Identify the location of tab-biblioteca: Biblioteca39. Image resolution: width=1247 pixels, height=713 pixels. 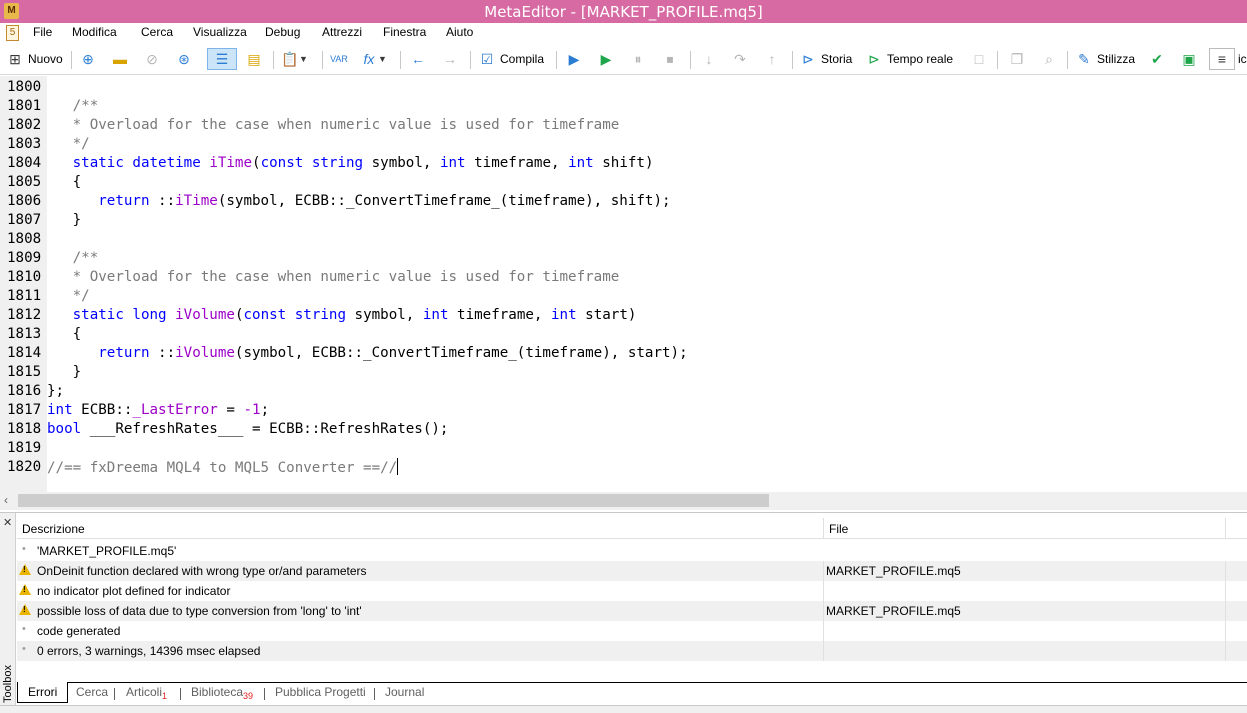
(222, 693).